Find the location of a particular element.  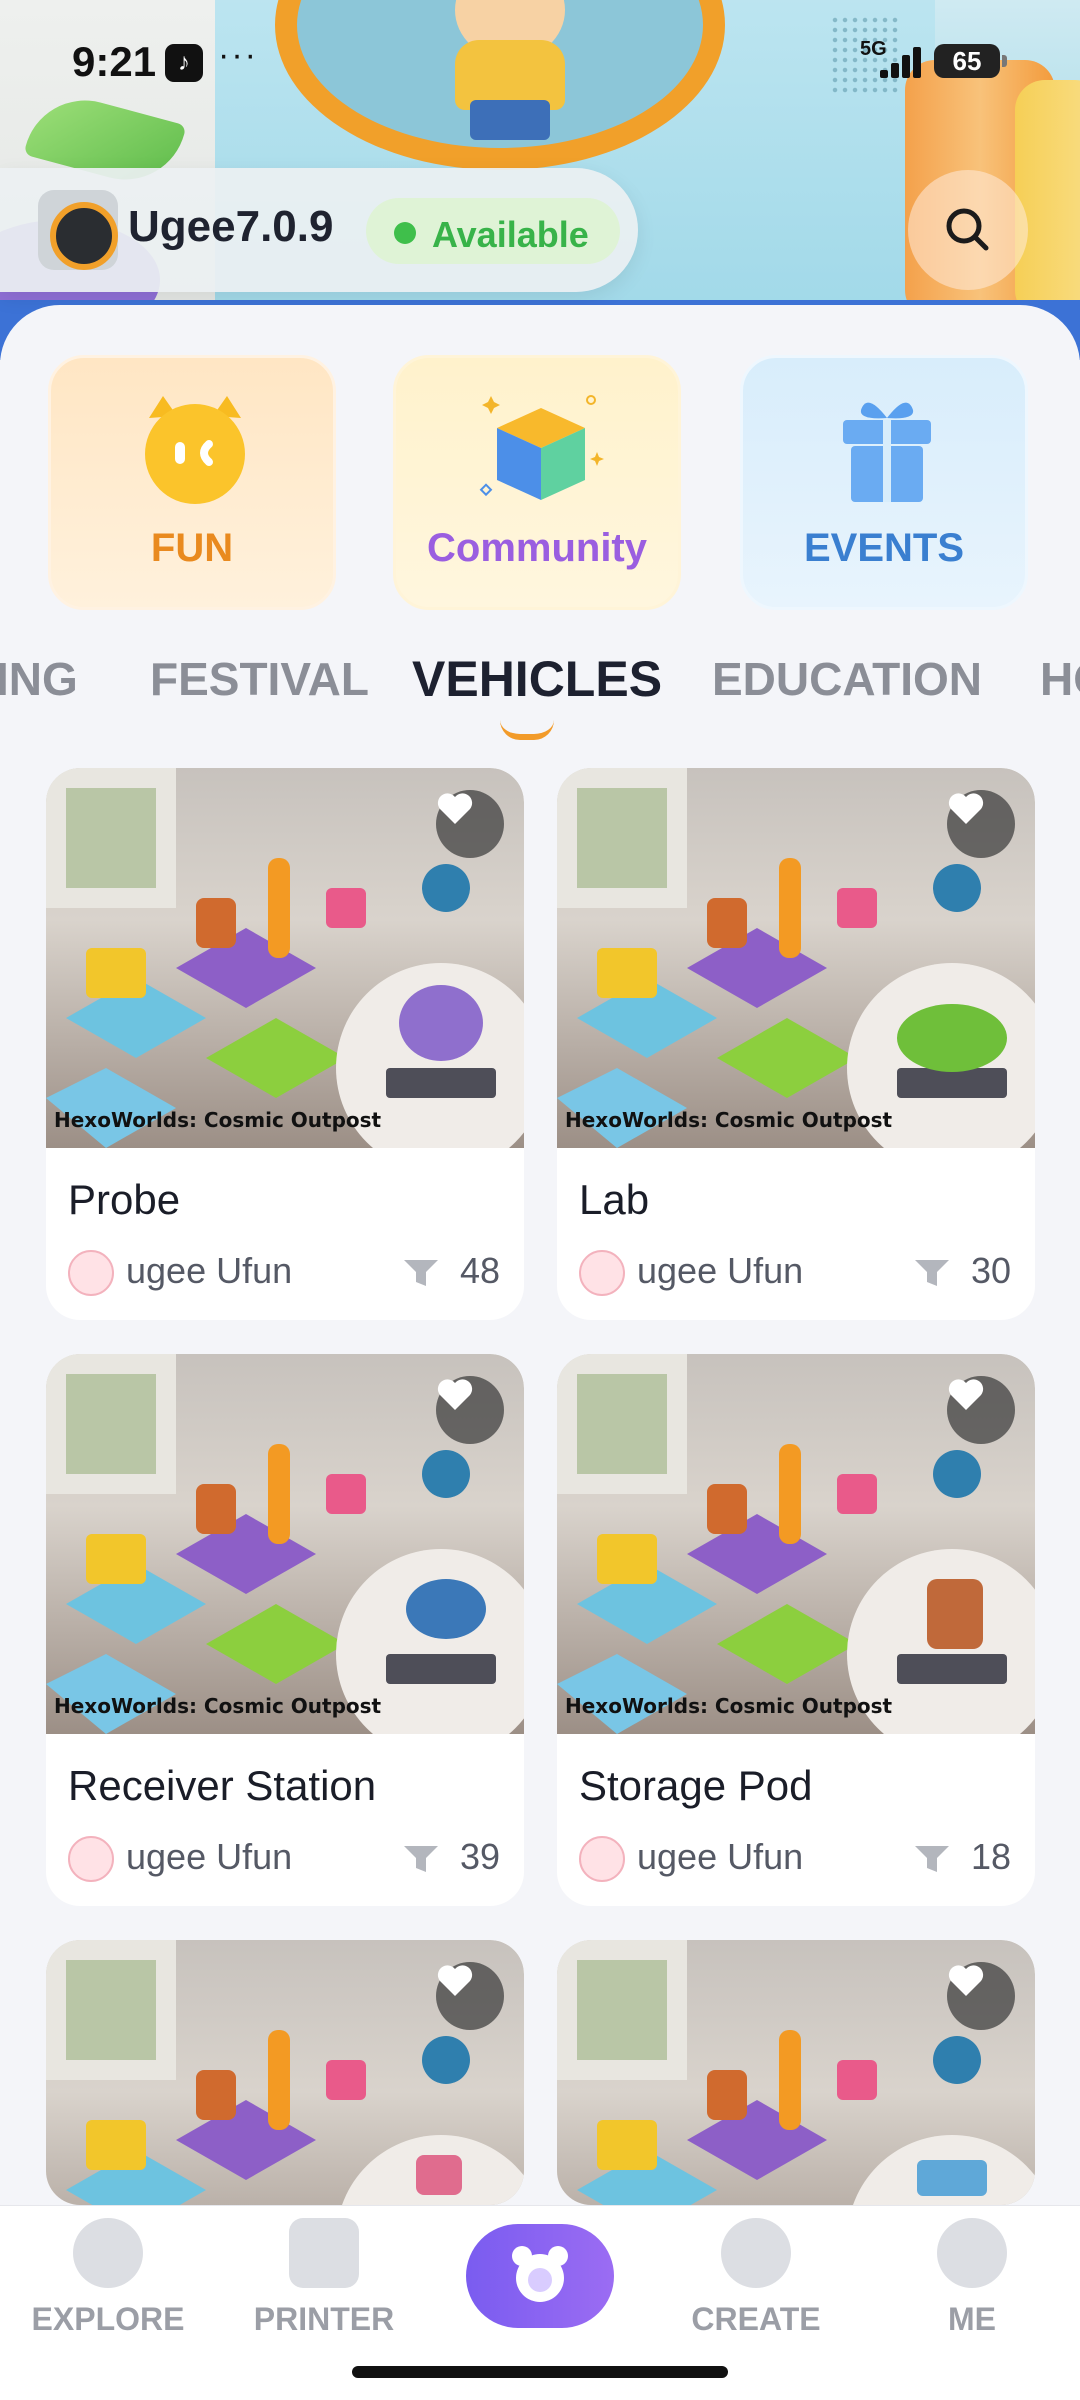

download-count: 18 is located at coordinates (990, 1856).